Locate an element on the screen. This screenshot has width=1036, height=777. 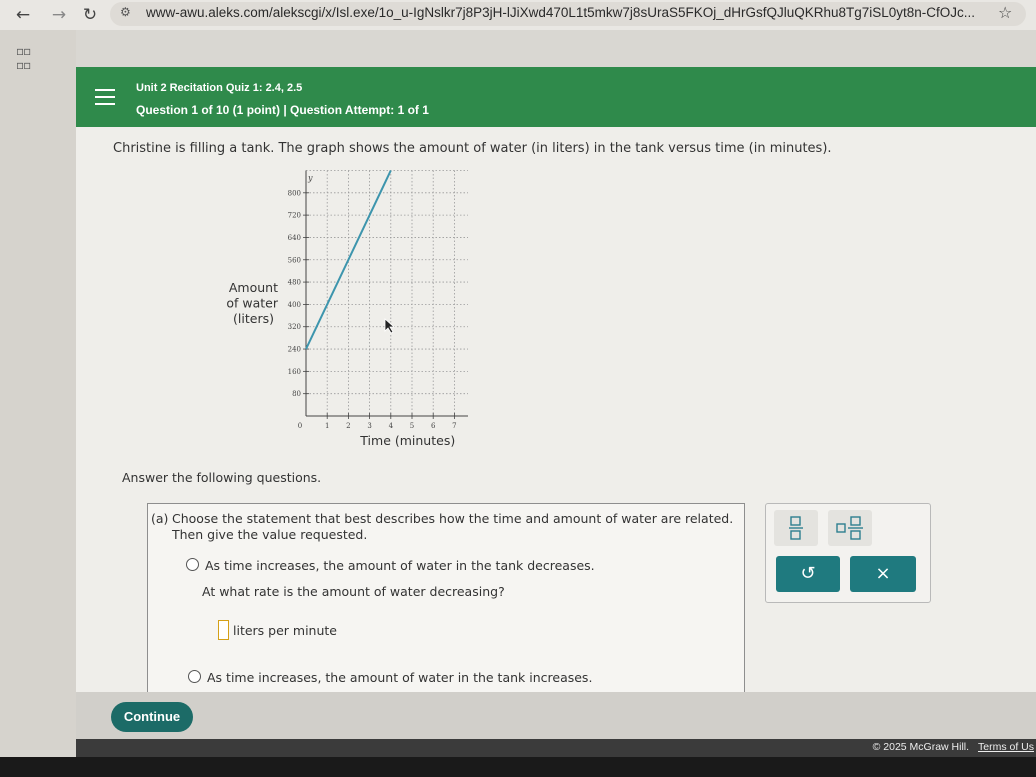
x-tick-label: 4 is located at coordinates (391, 426).